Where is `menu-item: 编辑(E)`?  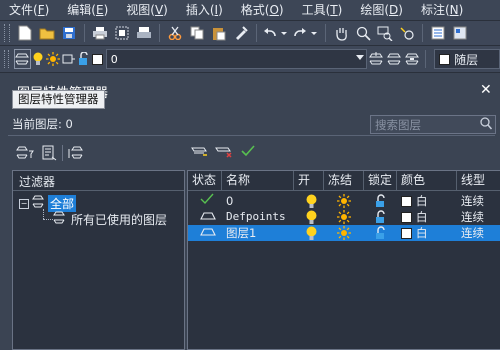 menu-item: 编辑(E) is located at coordinates (87, 10).